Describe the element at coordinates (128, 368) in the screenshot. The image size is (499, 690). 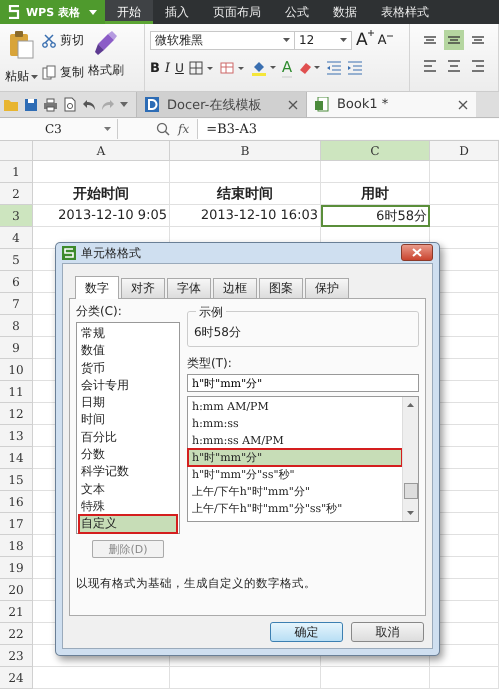
I see `category-item: 货币` at that location.